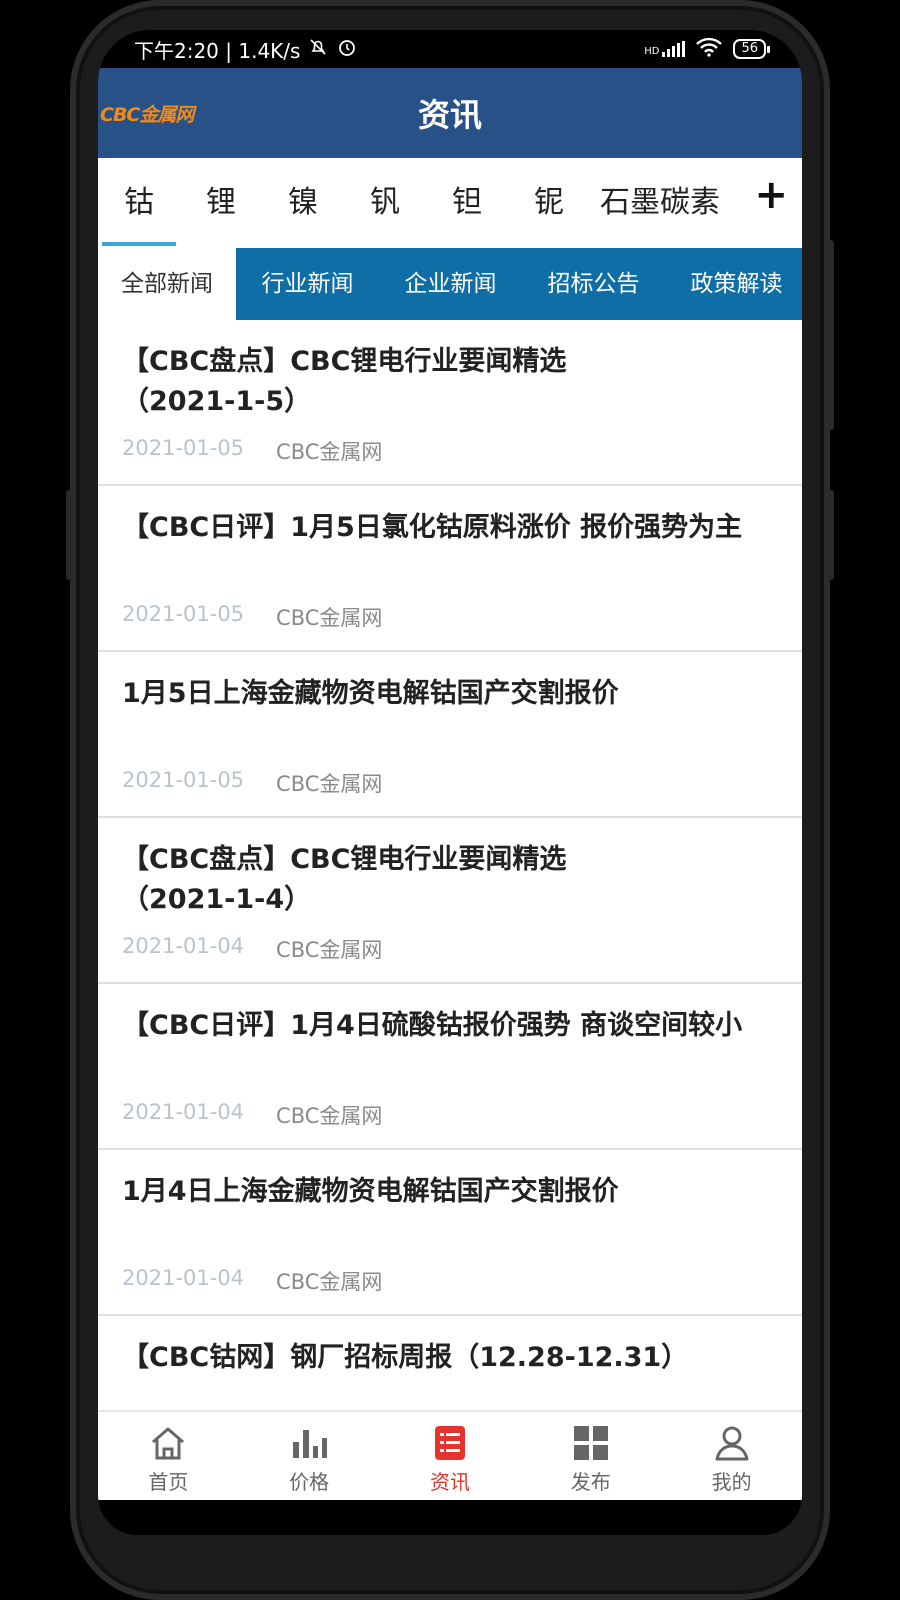 The height and width of the screenshot is (1600, 900). I want to click on tab-policy: 政策解读, so click(733, 284).